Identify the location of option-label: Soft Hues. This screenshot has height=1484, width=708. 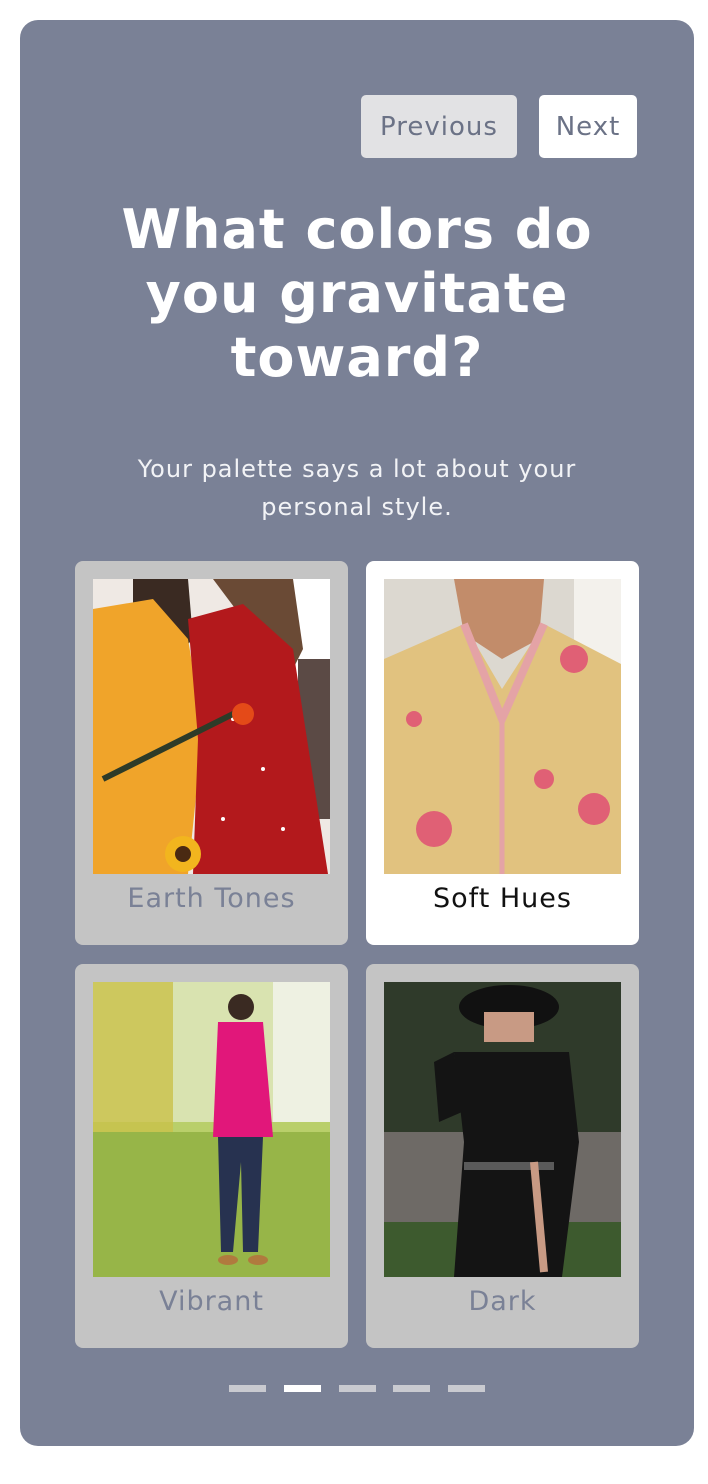
(502, 898).